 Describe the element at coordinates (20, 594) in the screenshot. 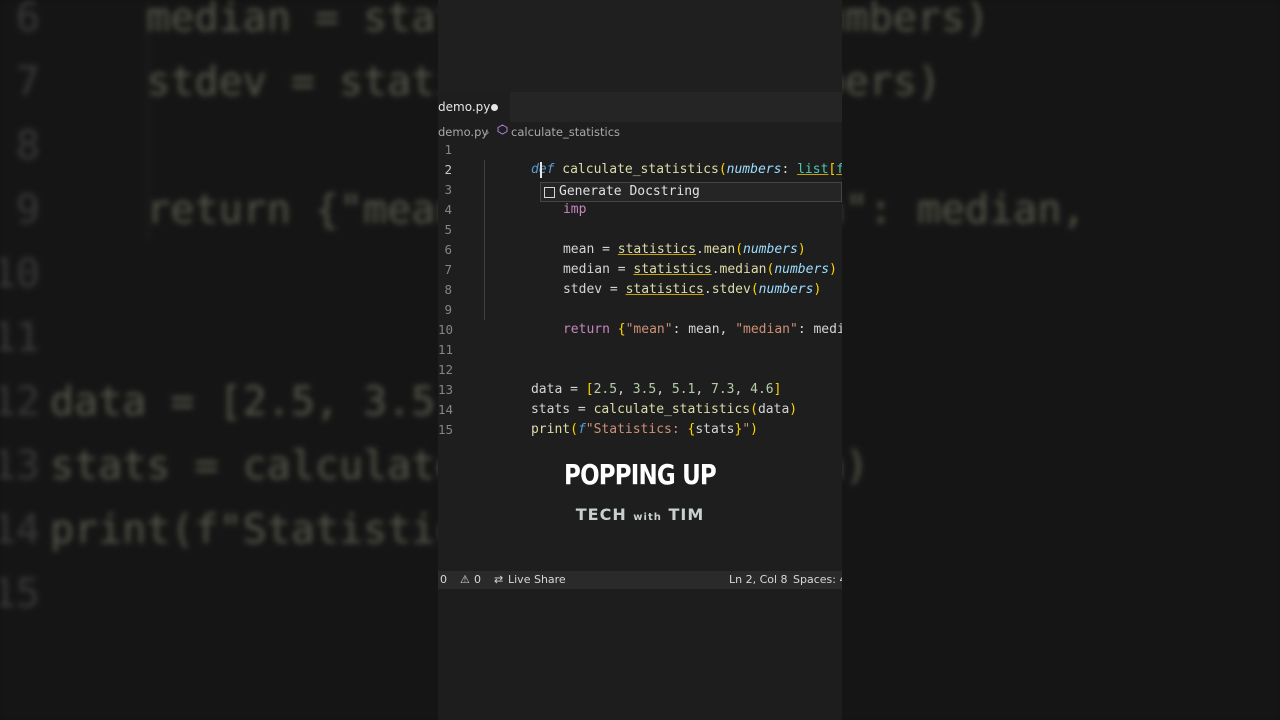

I see `background-line-number: 15` at that location.